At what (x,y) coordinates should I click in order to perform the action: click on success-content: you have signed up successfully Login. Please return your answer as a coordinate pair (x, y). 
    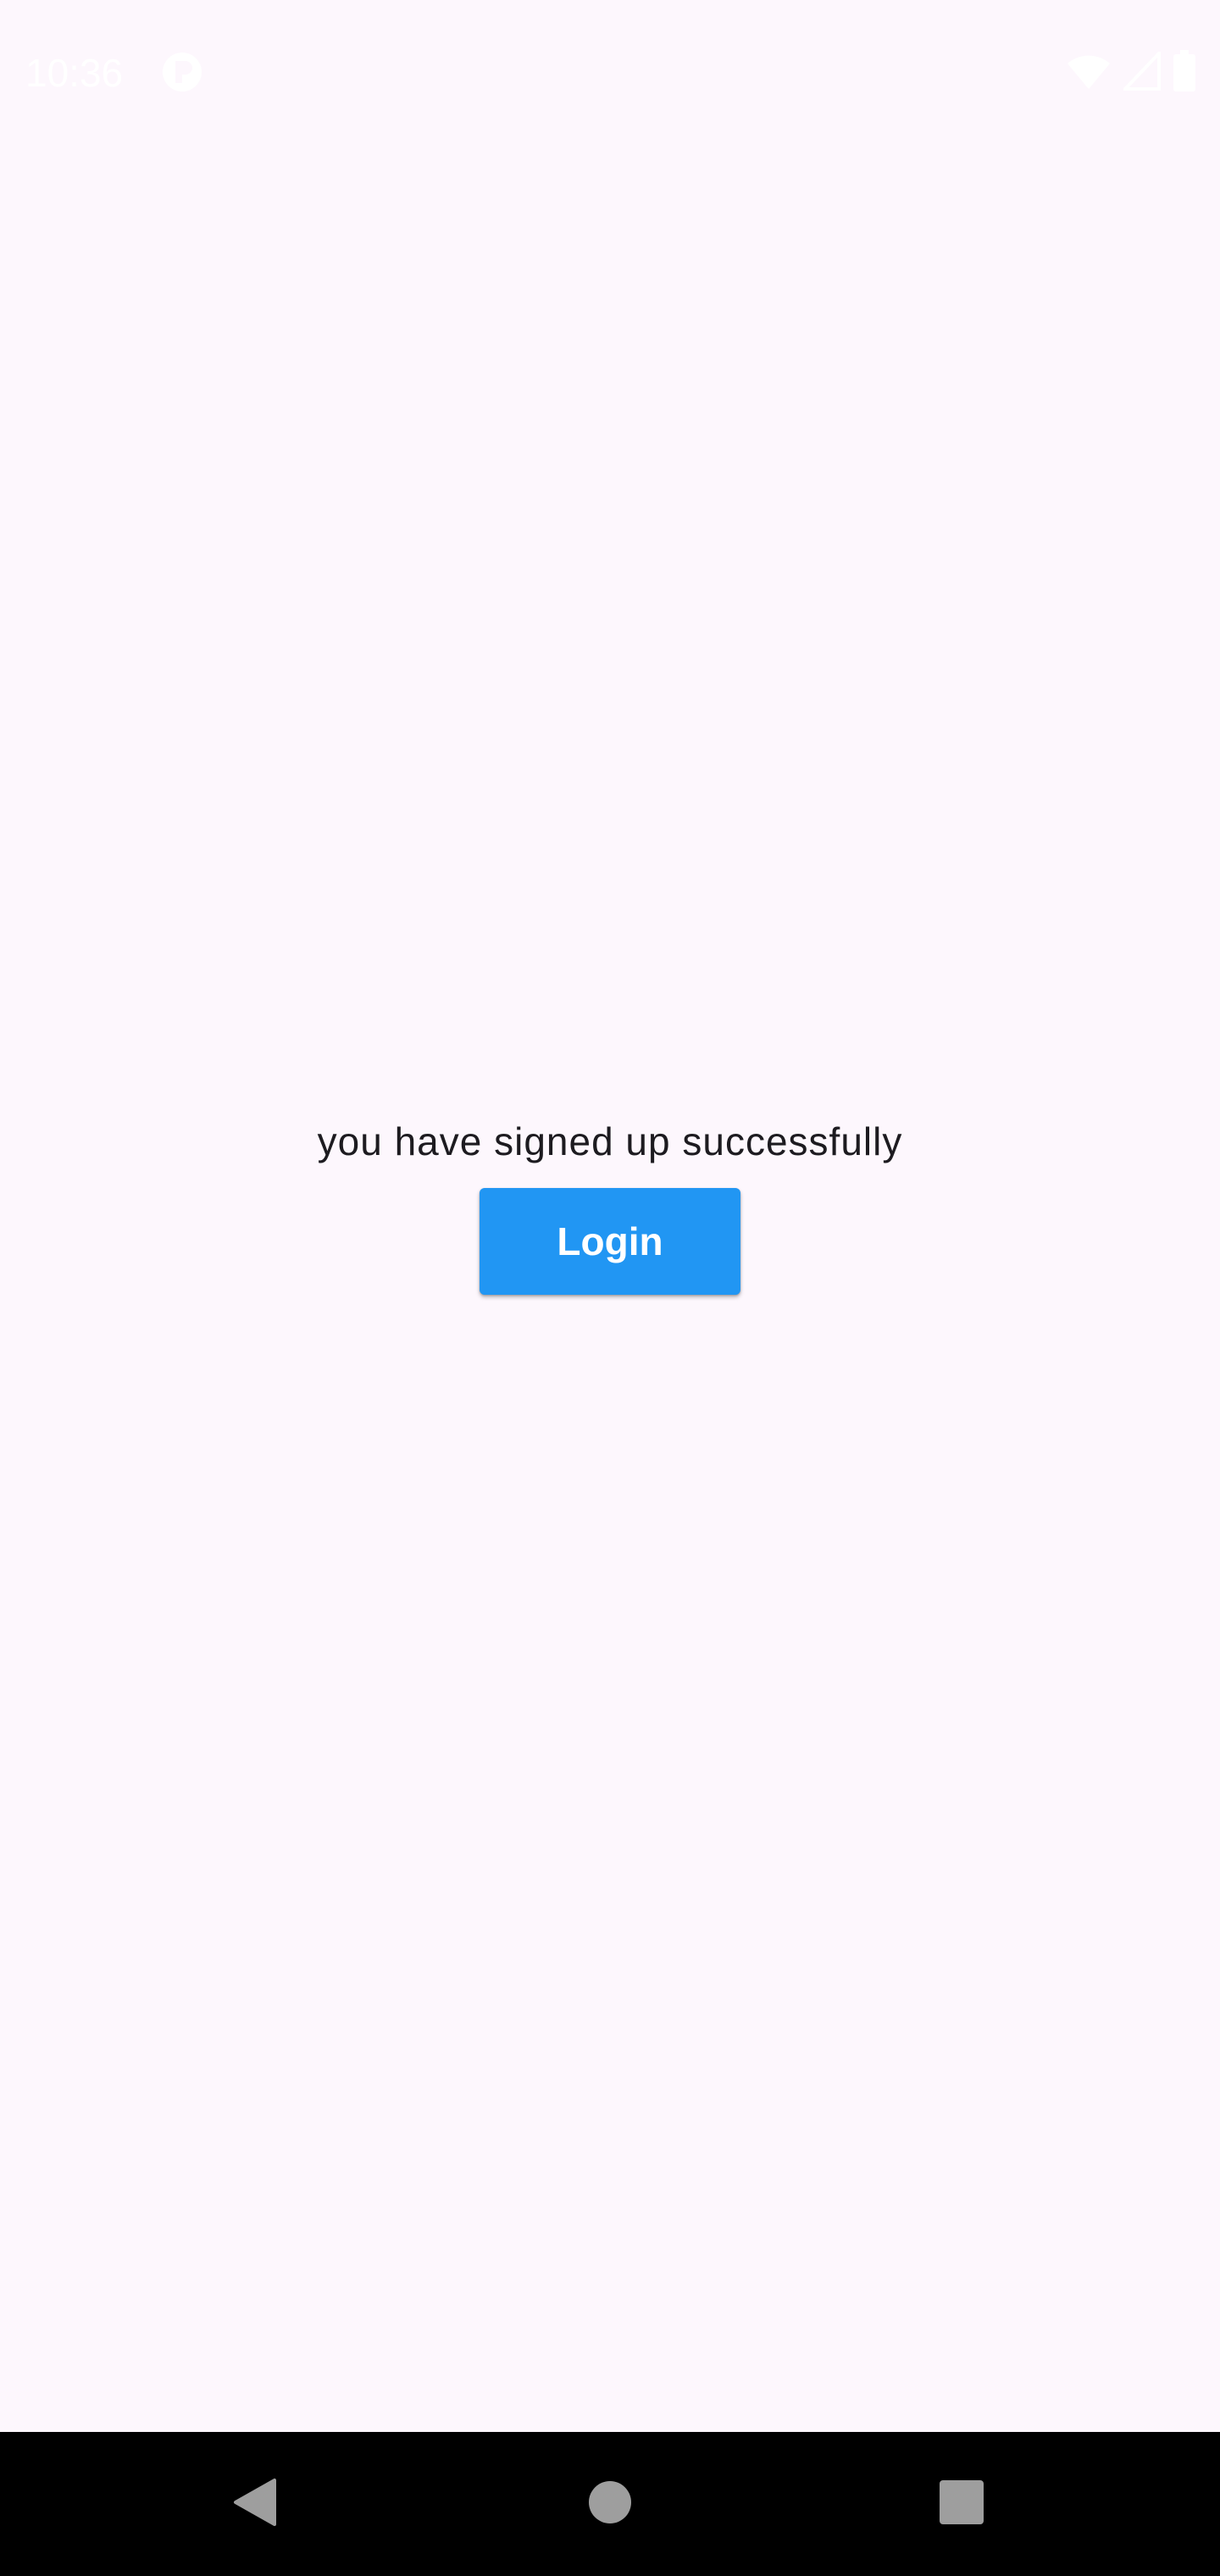
    Looking at the image, I should click on (610, 1202).